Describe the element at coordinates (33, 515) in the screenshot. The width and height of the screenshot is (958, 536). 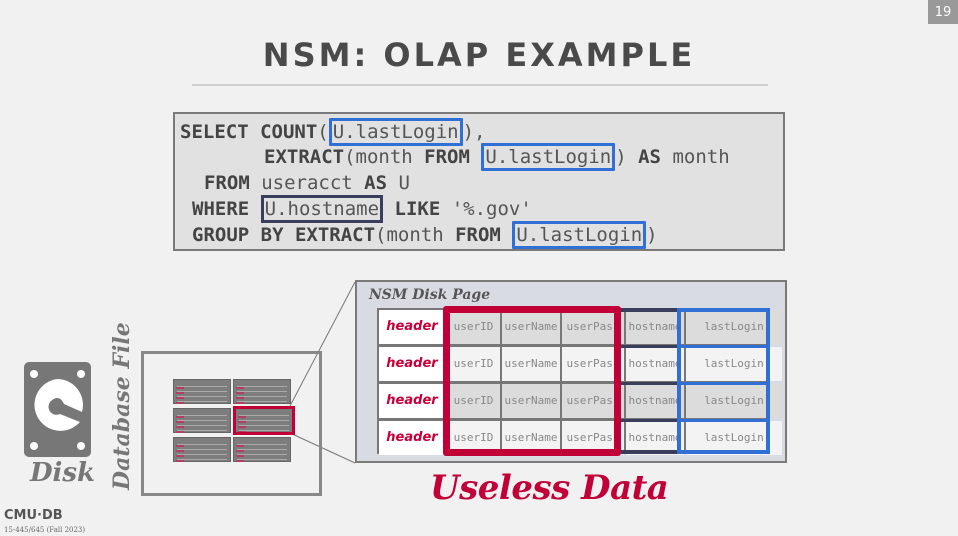
I see `cmu-db-logo: CMU·DB` at that location.